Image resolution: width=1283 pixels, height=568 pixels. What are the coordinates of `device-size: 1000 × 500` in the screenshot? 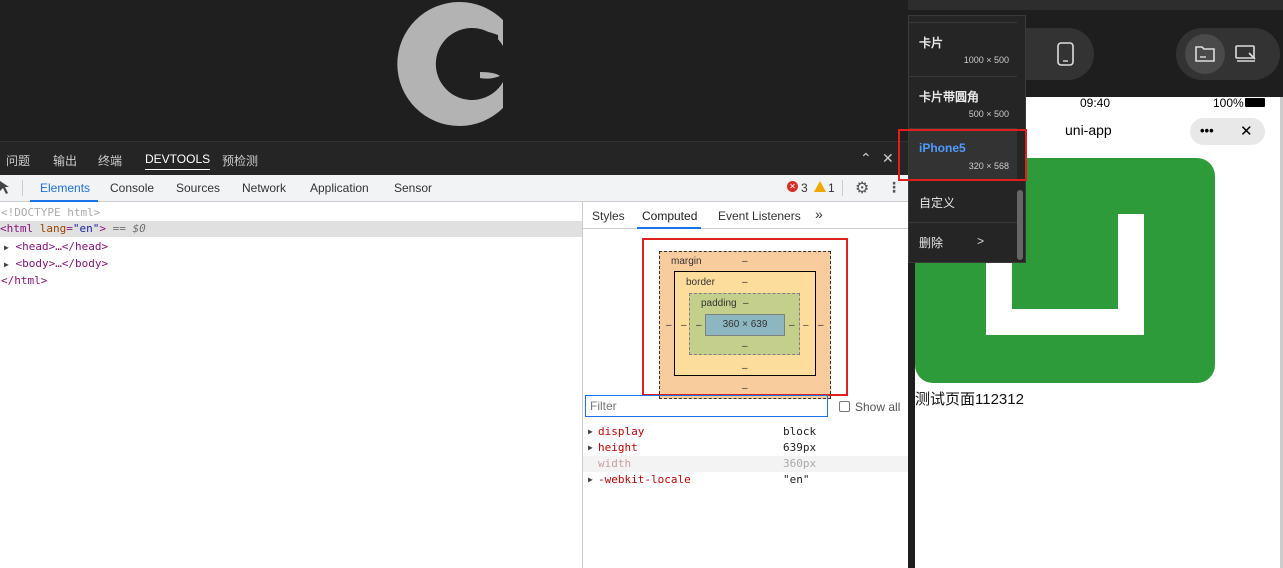 It's located at (986, 60).